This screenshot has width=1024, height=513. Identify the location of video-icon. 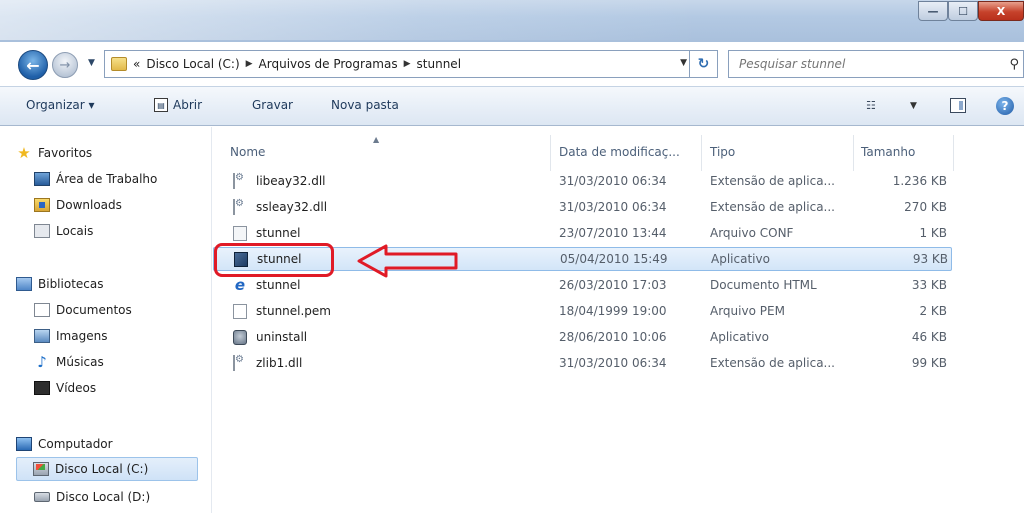
(42, 388).